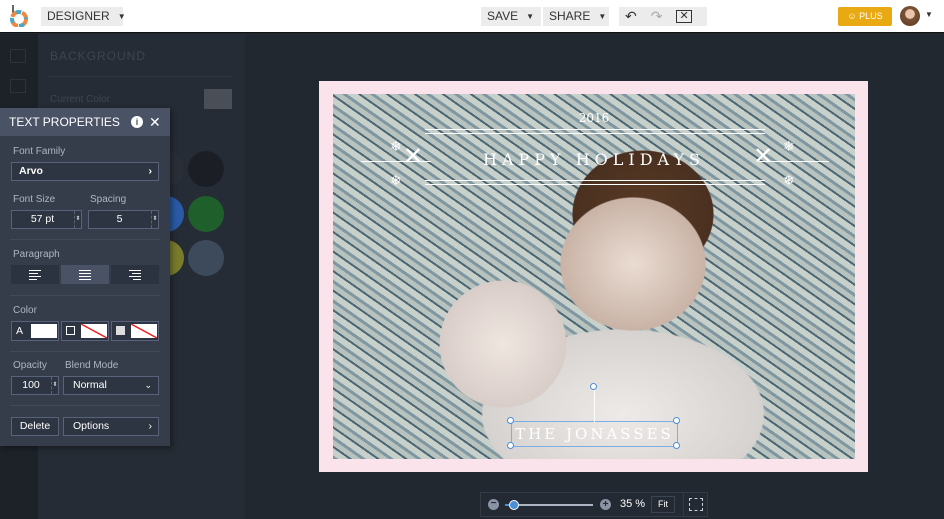 The width and height of the screenshot is (944, 519). I want to click on align-left-icon, so click(35, 274).